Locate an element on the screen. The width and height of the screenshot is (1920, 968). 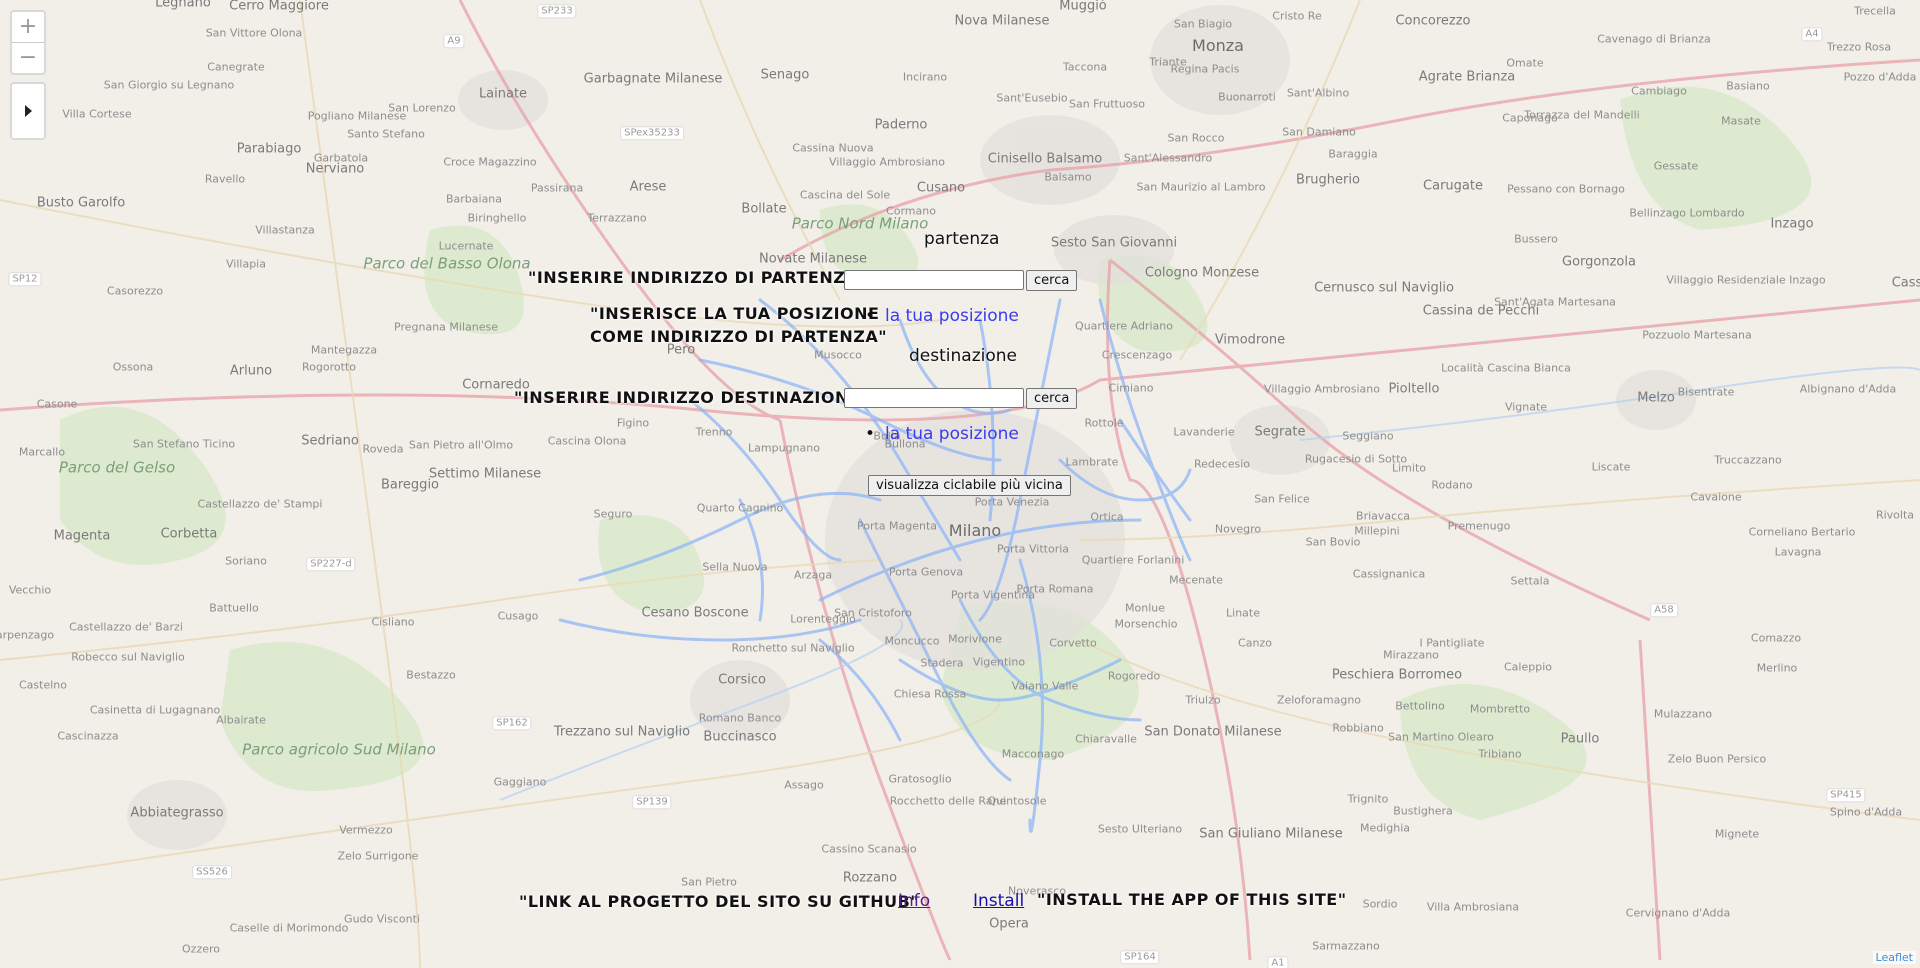
place-label: Cavenago di Brianza is located at coordinates (1654, 39).